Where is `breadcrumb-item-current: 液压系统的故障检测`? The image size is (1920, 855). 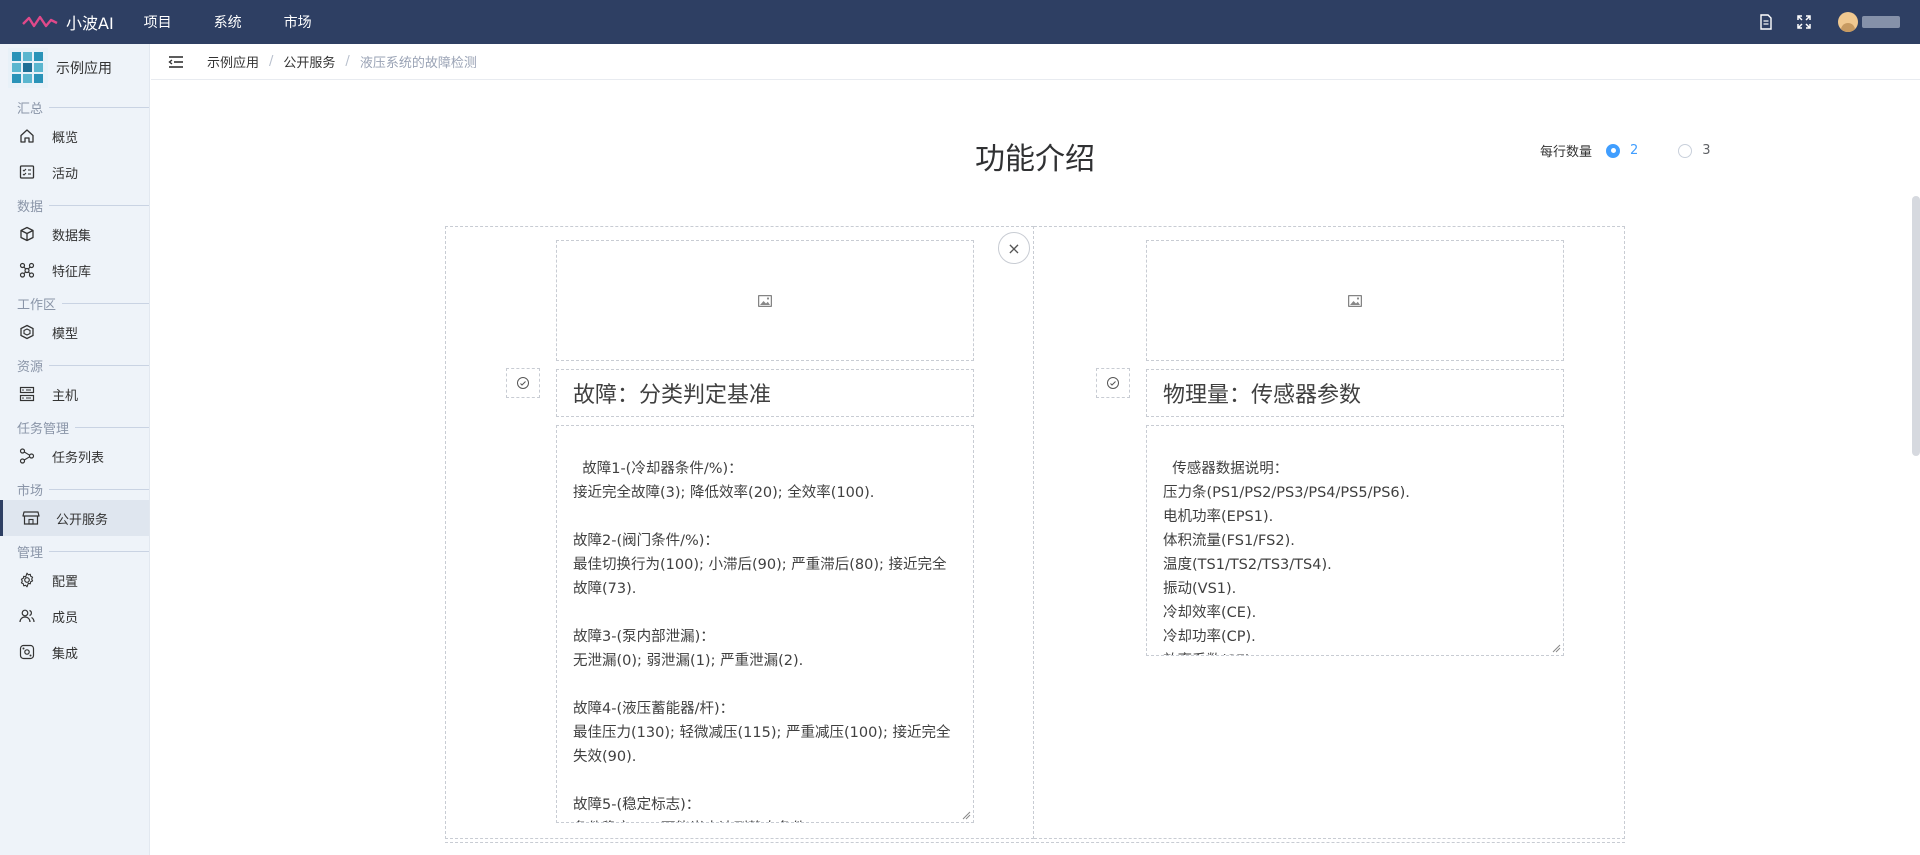
breadcrumb-item-current: 液压系统的故障检测 is located at coordinates (418, 63).